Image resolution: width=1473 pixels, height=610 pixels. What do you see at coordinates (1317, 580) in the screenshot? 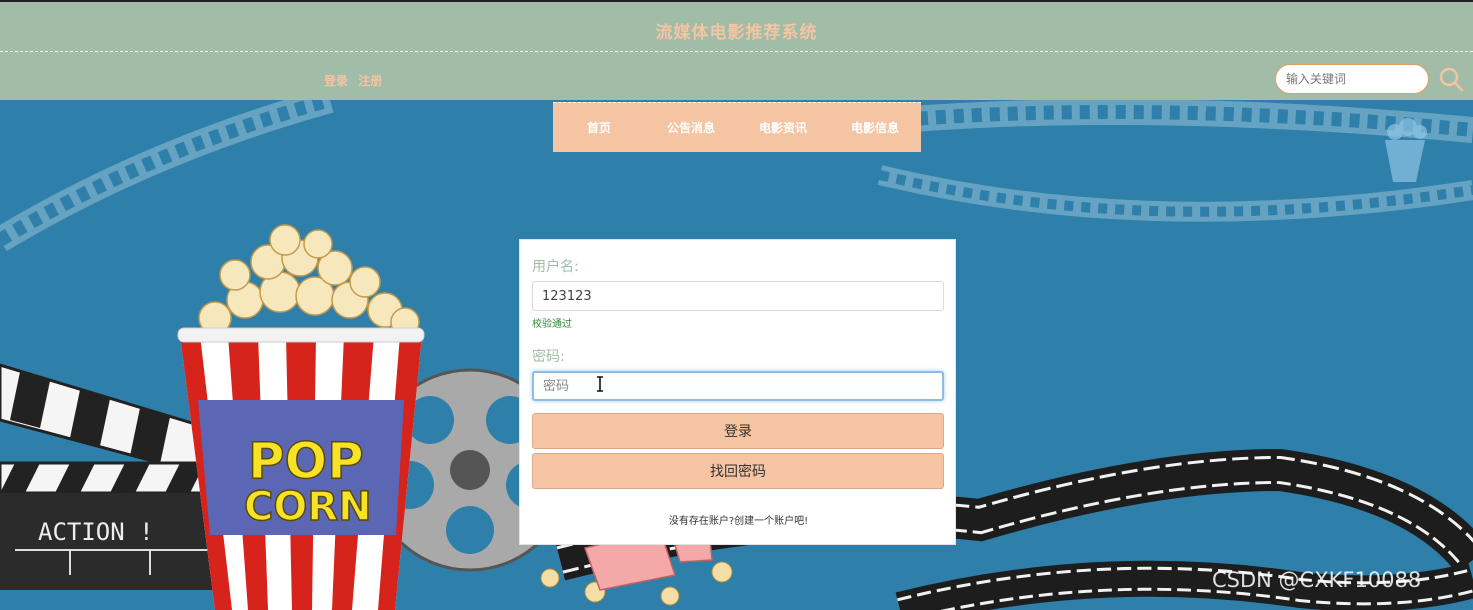
I see `watermark: CSDN @CXKF10088` at bounding box center [1317, 580].